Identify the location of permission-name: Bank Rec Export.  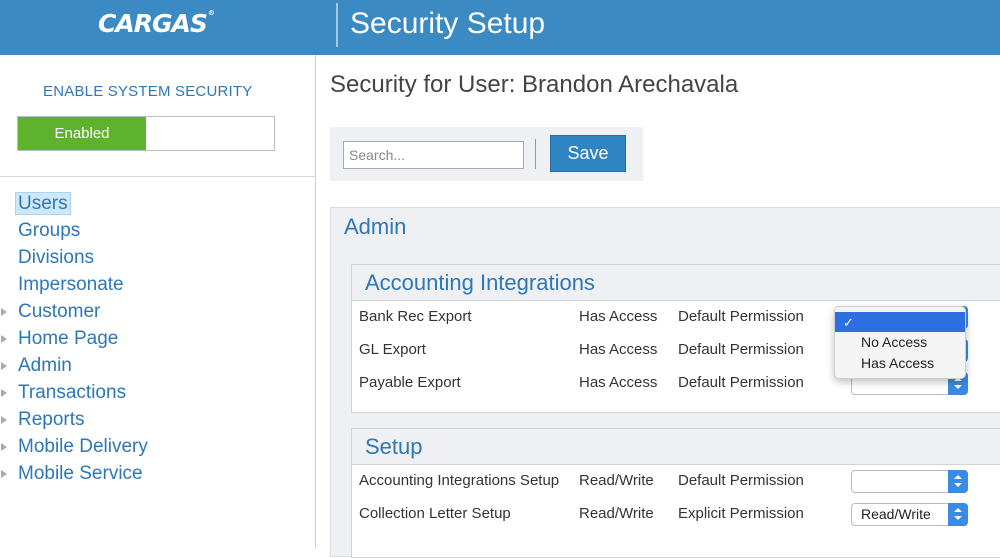
(415, 316).